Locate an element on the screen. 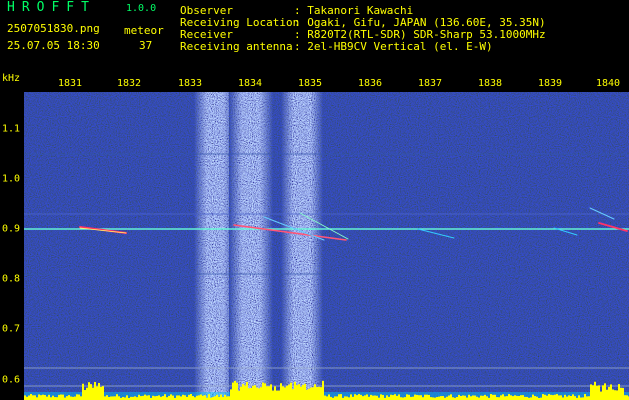 The image size is (629, 400). y-tick-label: 0.9 is located at coordinates (11, 229).